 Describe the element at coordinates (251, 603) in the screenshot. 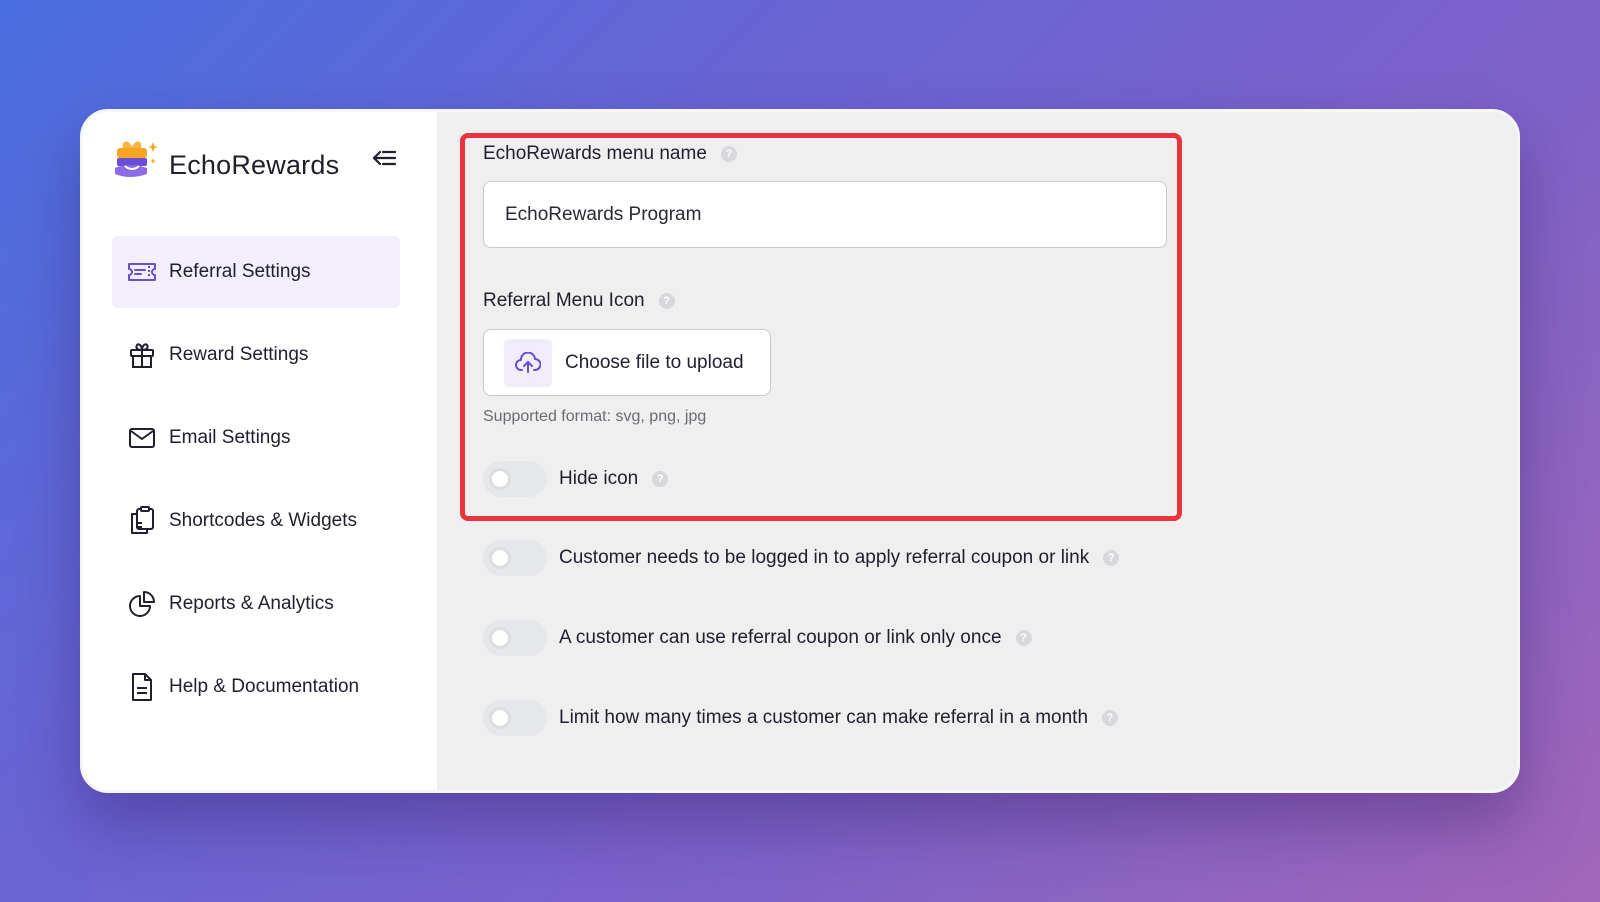

I see `sidebar-item-label: Reports & Analytics` at that location.